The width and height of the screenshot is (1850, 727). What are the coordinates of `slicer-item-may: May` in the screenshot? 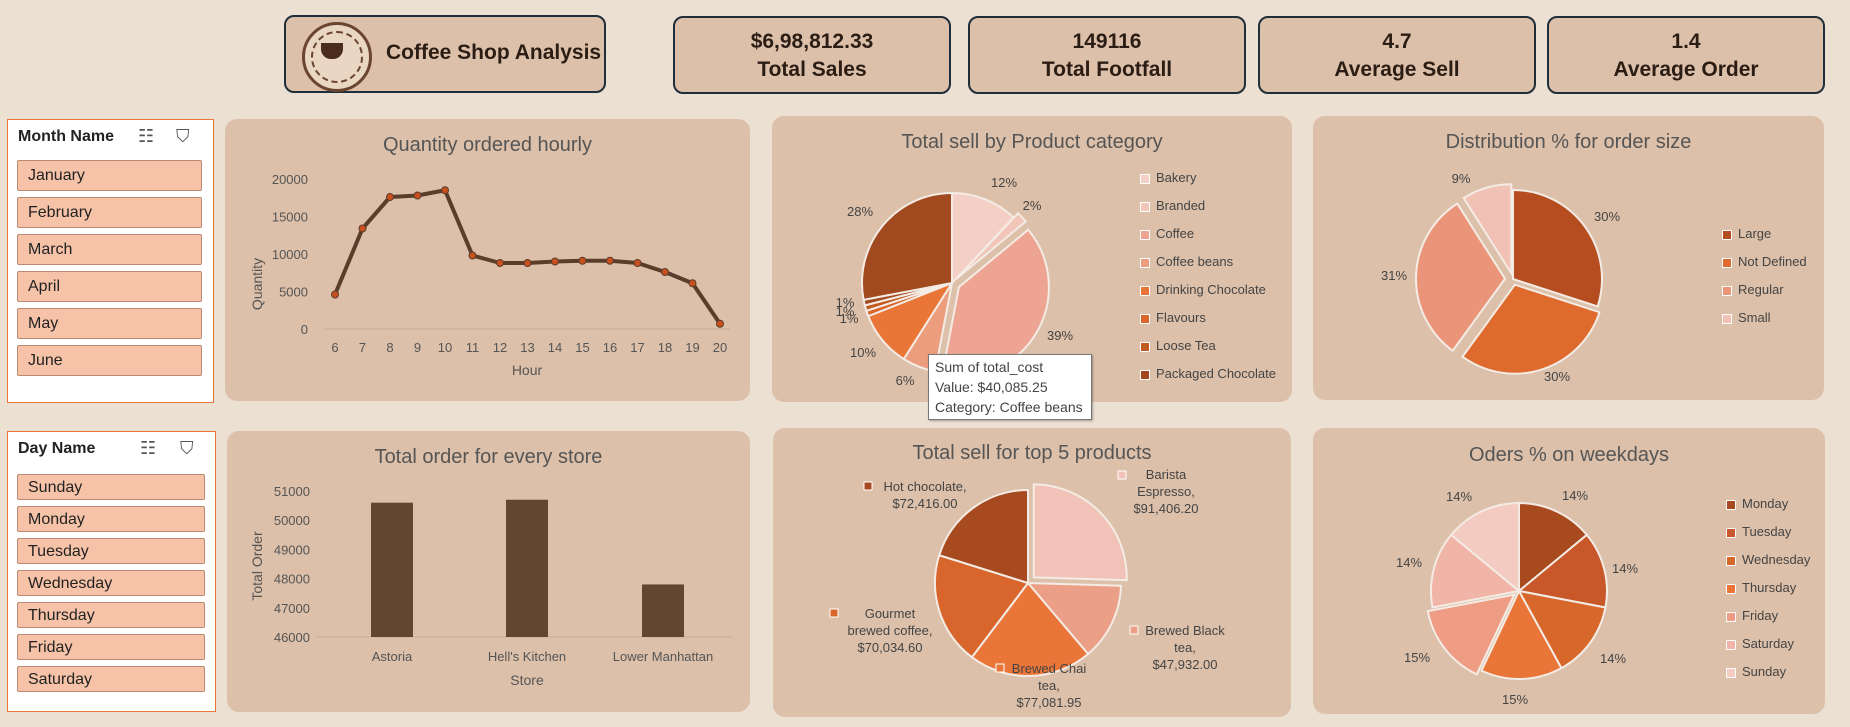 It's located at (109, 323).